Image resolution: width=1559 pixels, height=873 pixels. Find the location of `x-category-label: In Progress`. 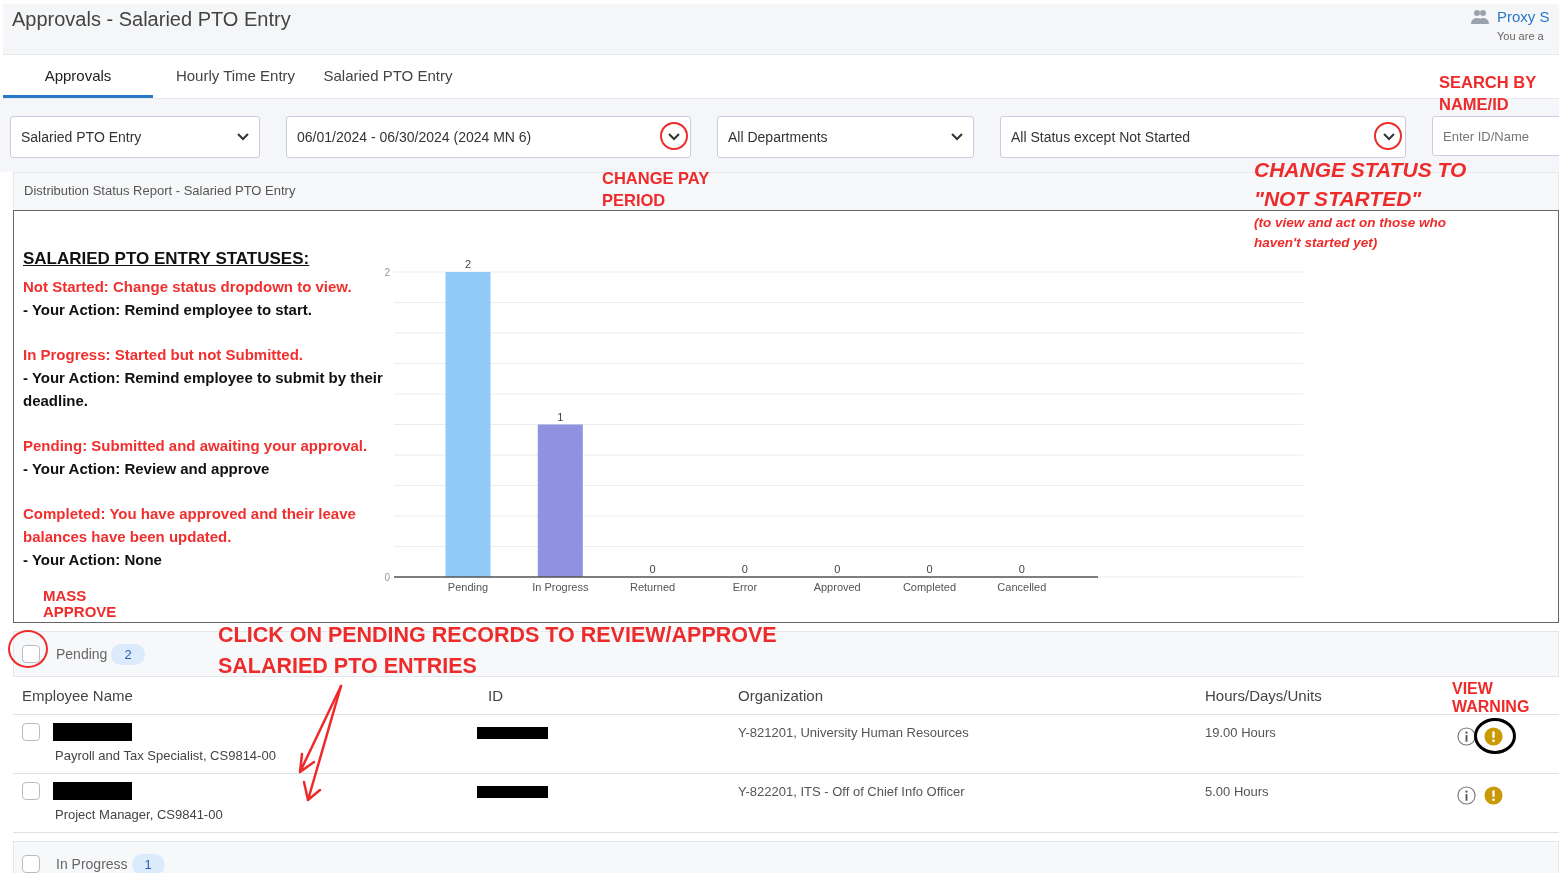

x-category-label: In Progress is located at coordinates (560, 587).